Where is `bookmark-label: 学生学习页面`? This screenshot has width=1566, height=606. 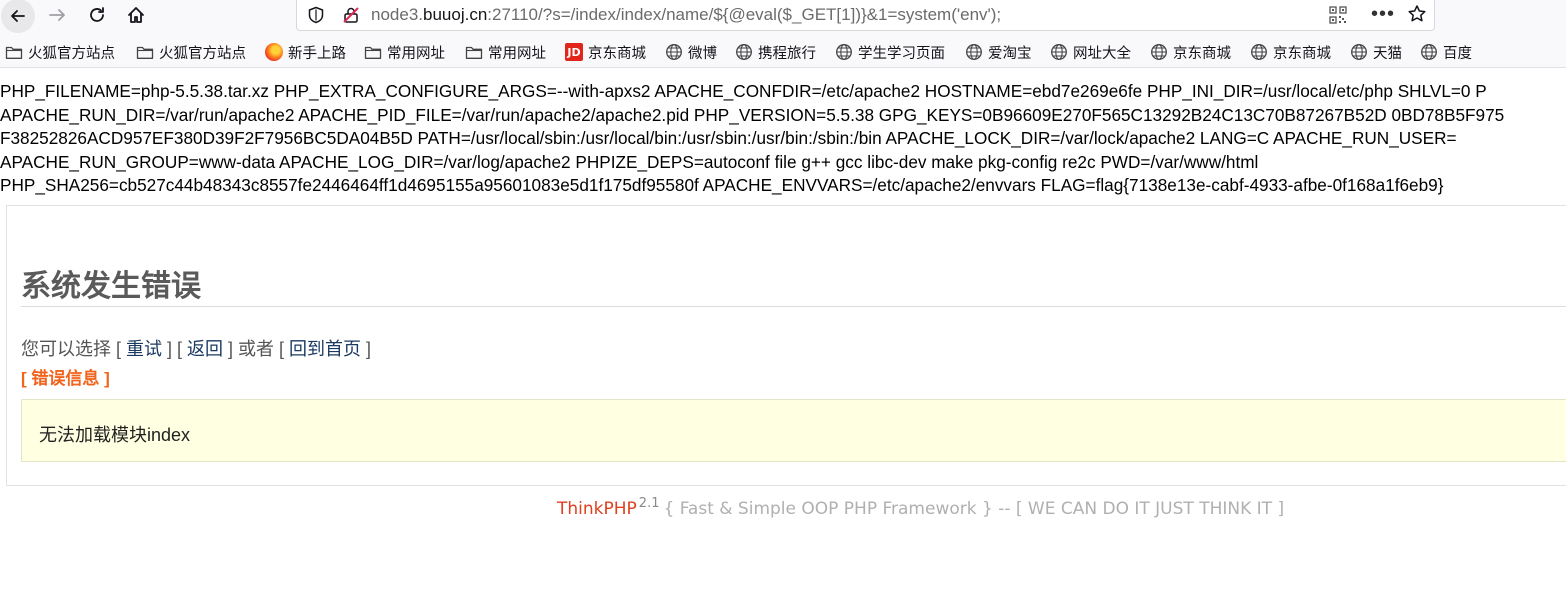 bookmark-label: 学生学习页面 is located at coordinates (901, 53).